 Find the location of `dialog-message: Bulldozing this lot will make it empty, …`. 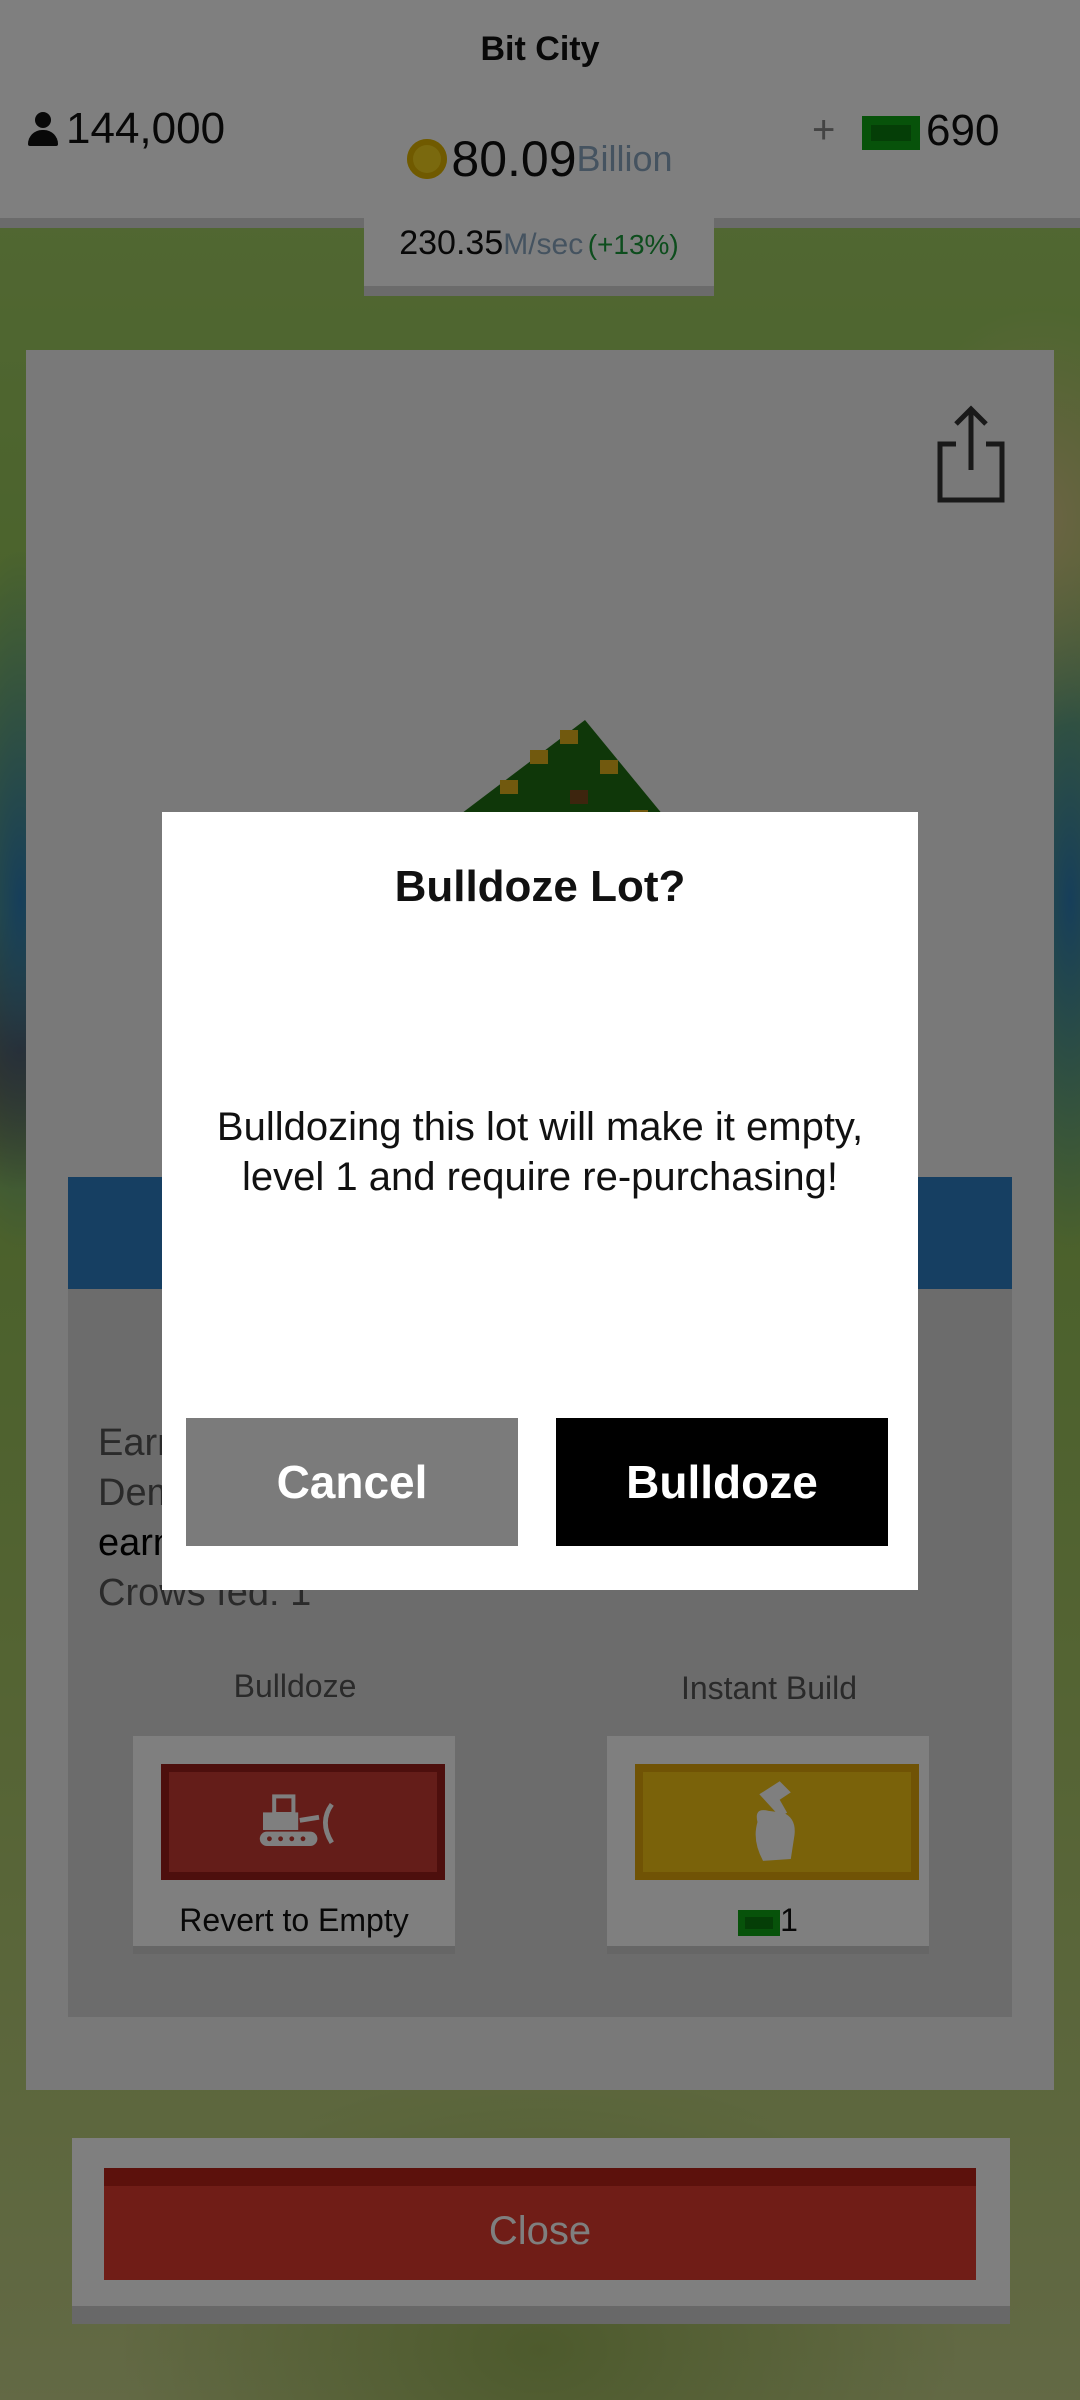

dialog-message: Bulldozing this lot will make it empty, … is located at coordinates (540, 1152).